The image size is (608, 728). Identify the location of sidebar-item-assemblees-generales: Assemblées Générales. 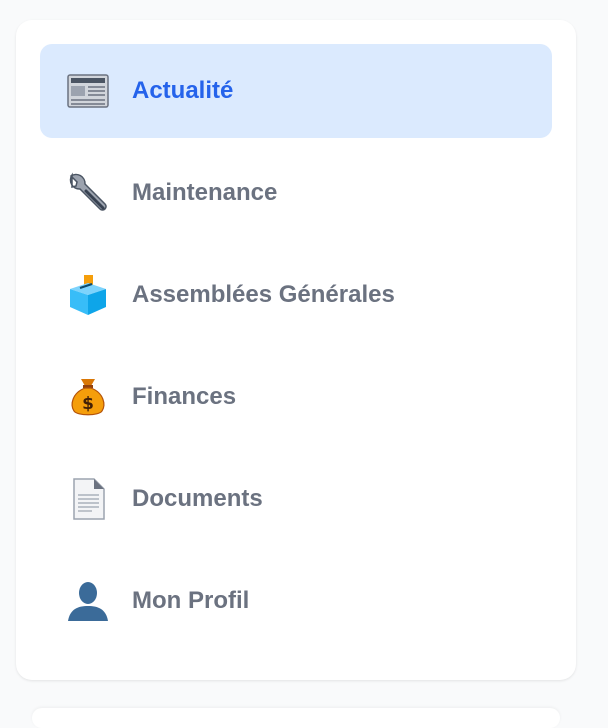
(296, 295).